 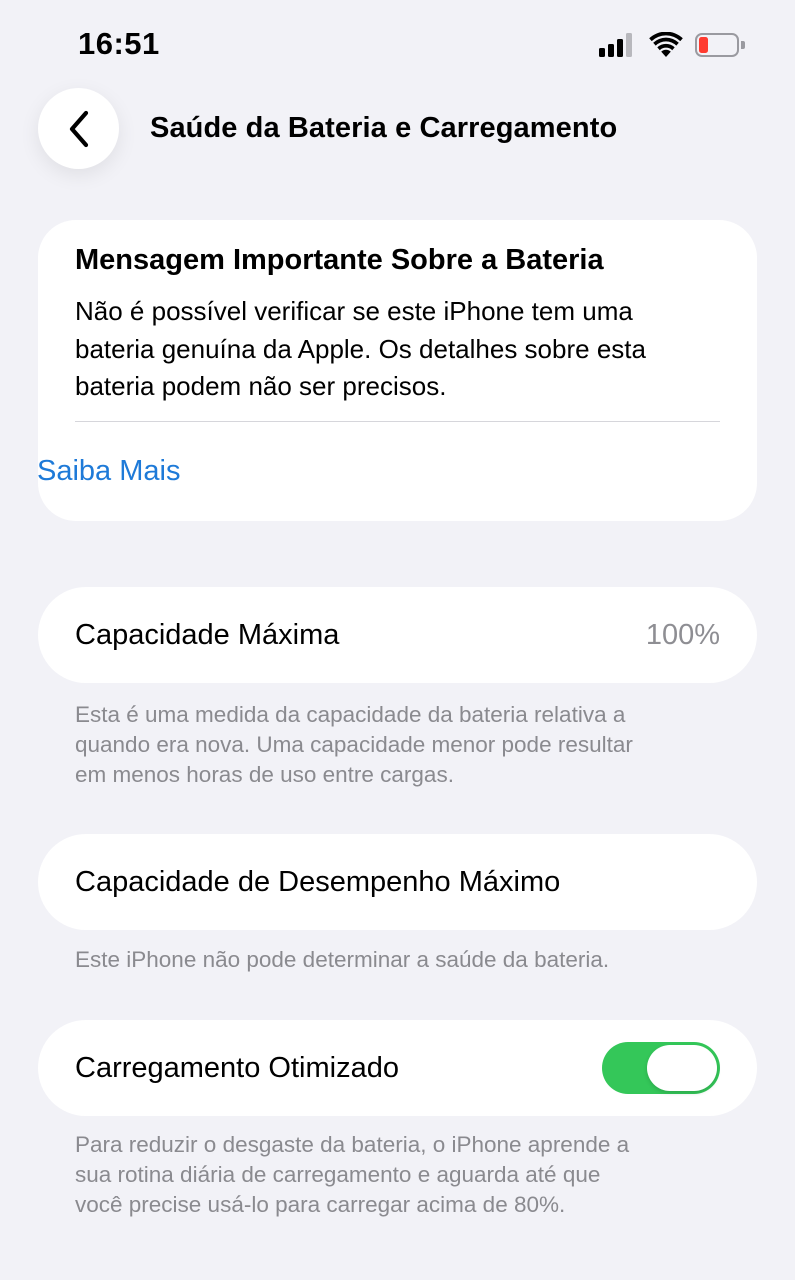 I want to click on peak-performance-row: Capacidade de Desempenho Máximo, so click(x=397, y=882).